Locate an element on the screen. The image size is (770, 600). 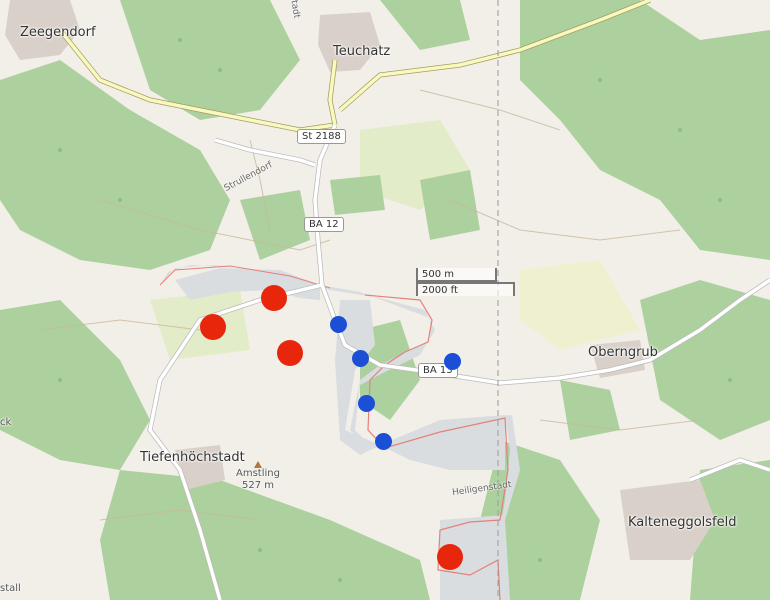
road-label-ba12: BA 12 is located at coordinates (324, 224).